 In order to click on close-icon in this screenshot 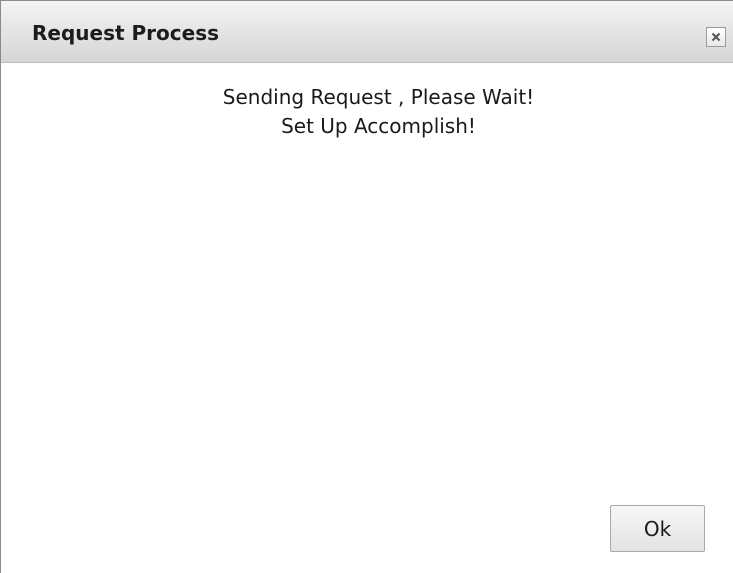, I will do `click(716, 37)`.